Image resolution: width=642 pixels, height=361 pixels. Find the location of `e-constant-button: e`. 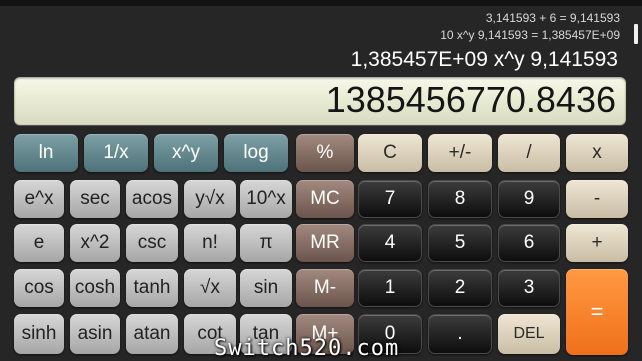

e-constant-button: e is located at coordinates (39, 243).